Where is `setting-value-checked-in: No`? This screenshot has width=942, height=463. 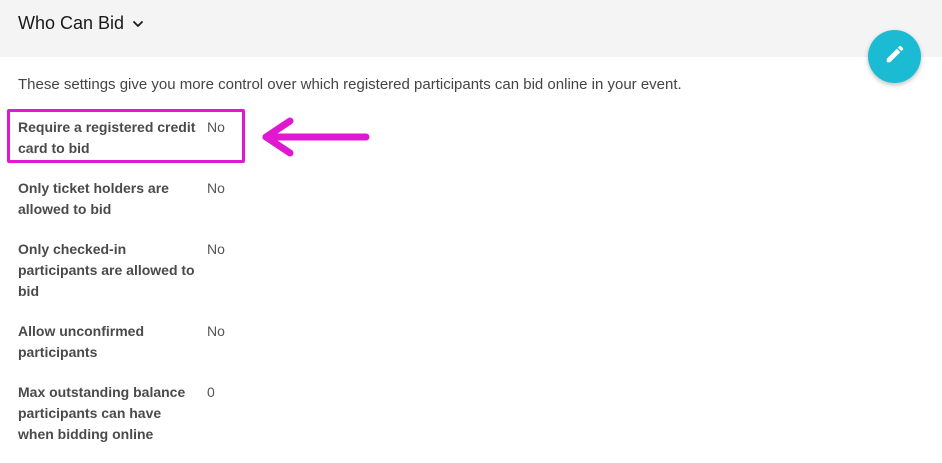 setting-value-checked-in: No is located at coordinates (216, 249).